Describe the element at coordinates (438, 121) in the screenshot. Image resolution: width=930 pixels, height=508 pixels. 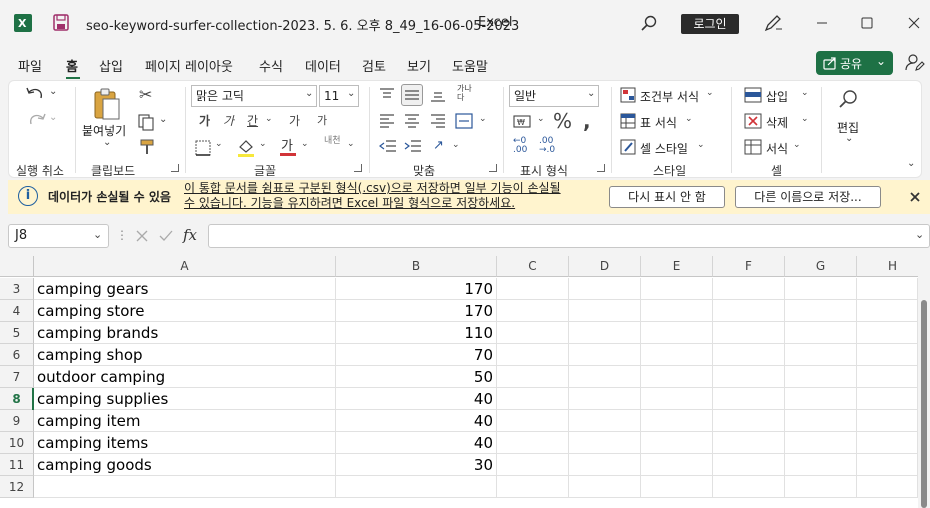
I see `align-right-icon` at that location.